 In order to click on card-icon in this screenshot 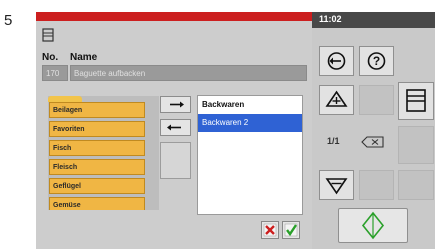, I will do `click(416, 101)`.